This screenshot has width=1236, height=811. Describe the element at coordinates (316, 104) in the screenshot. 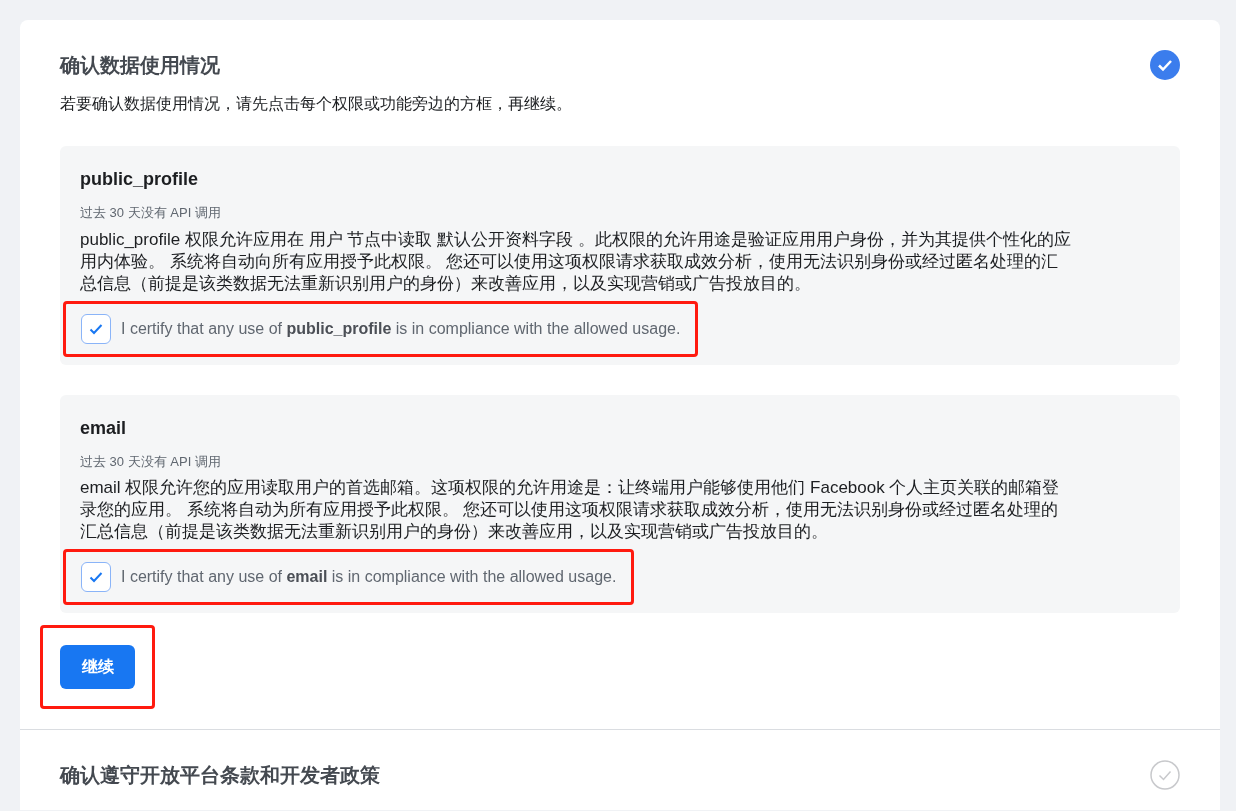

I see `section-description: 若要确认数据使用情况，请先点击每个权限或功能旁边的方框，再继续。` at that location.